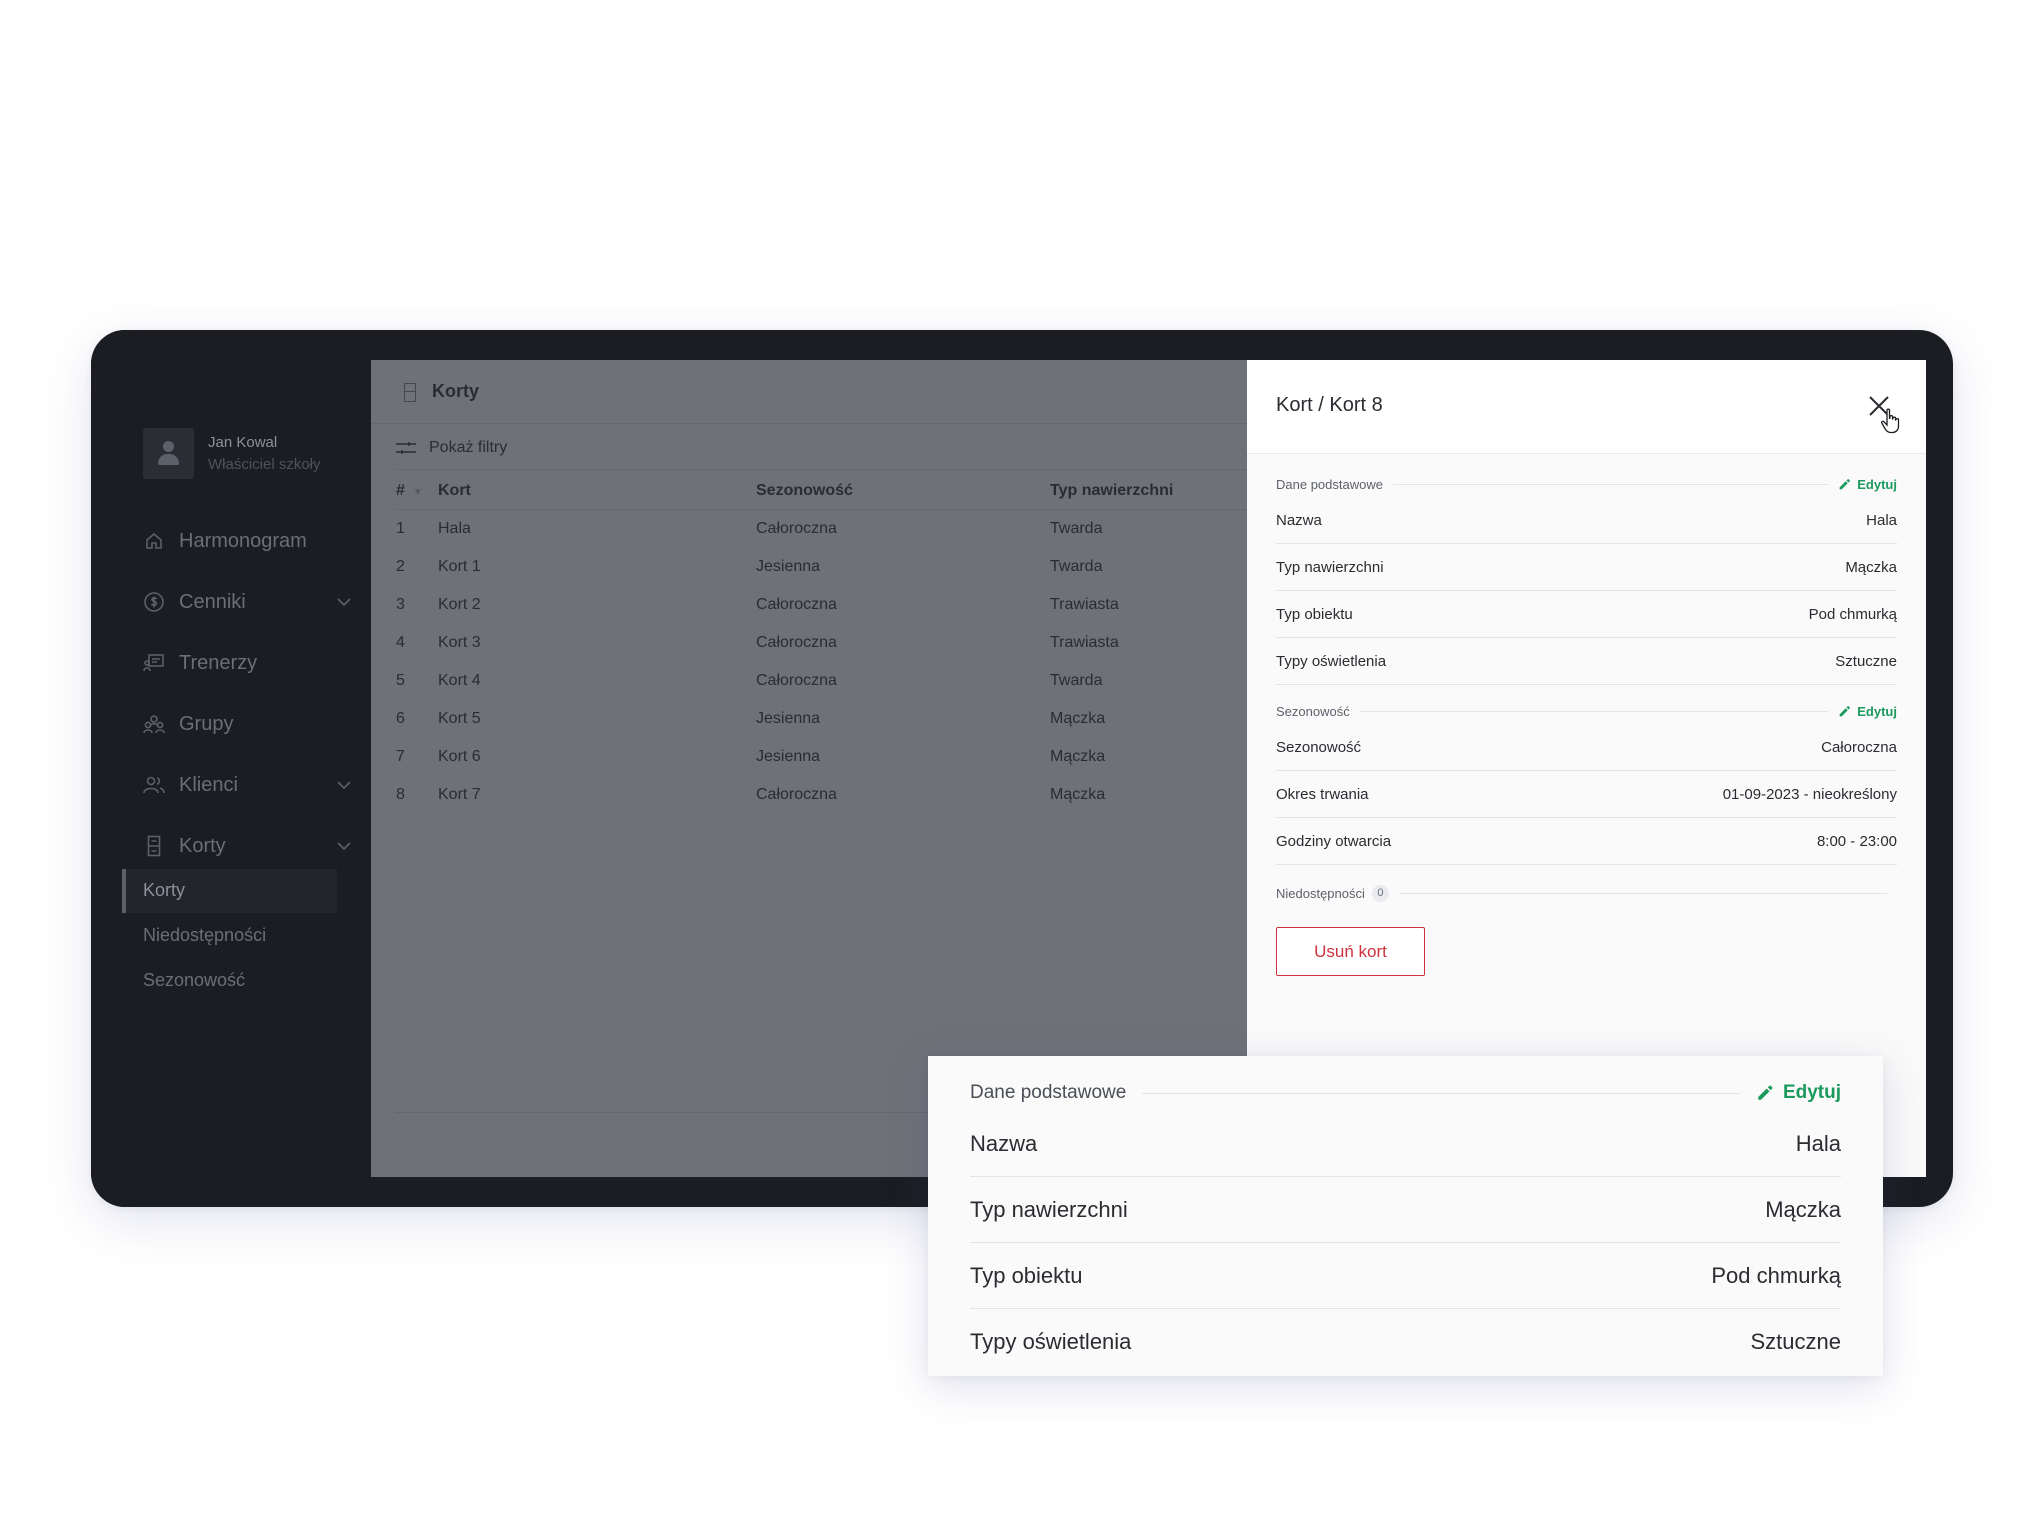 The image size is (2044, 1534). What do you see at coordinates (459, 604) in the screenshot?
I see `table-cell: Kort 2` at bounding box center [459, 604].